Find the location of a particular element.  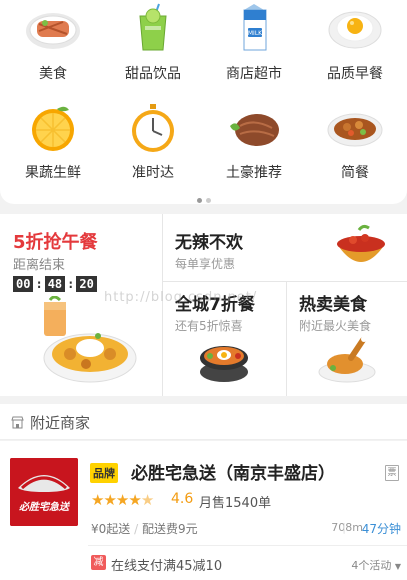

logo-text: 必胜宅急送 is located at coordinates (45, 507).